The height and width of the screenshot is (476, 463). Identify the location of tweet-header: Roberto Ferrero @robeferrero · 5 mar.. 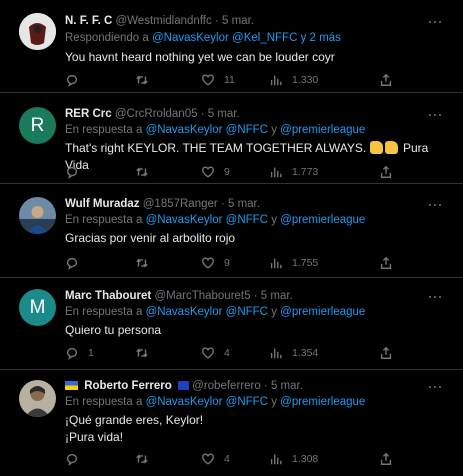
(244, 386).